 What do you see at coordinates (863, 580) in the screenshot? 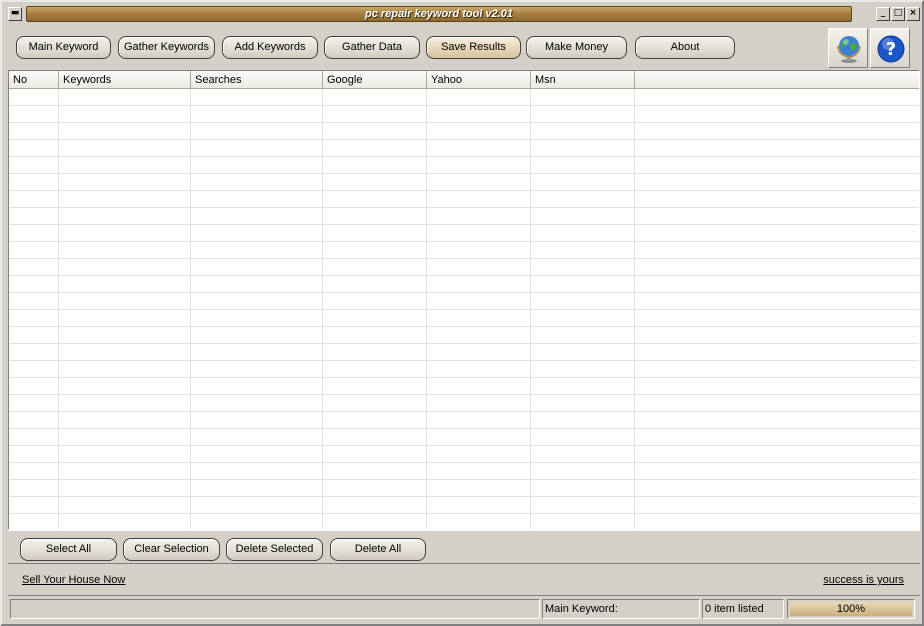
I see `success-link: success is yours` at bounding box center [863, 580].